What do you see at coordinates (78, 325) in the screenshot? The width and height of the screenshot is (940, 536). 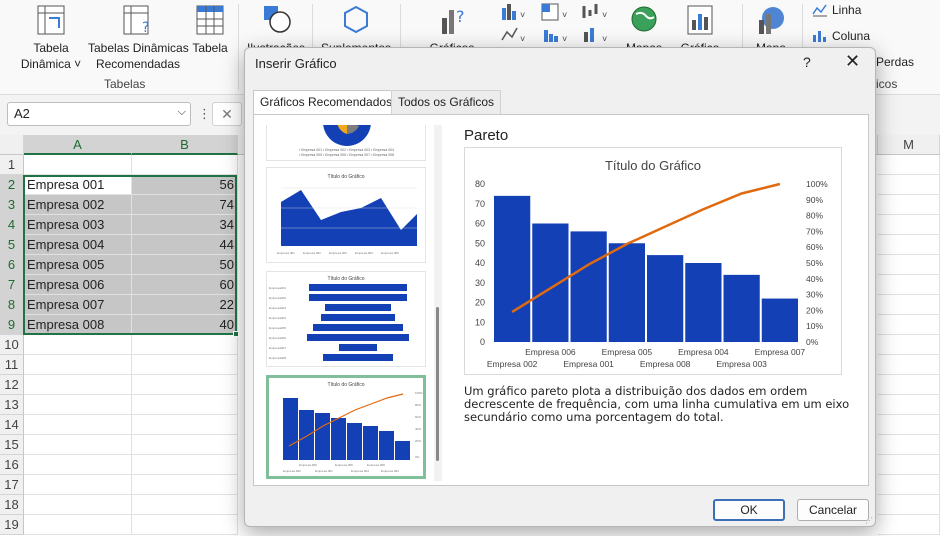 I see `cell-a: Empresa 008` at bounding box center [78, 325].